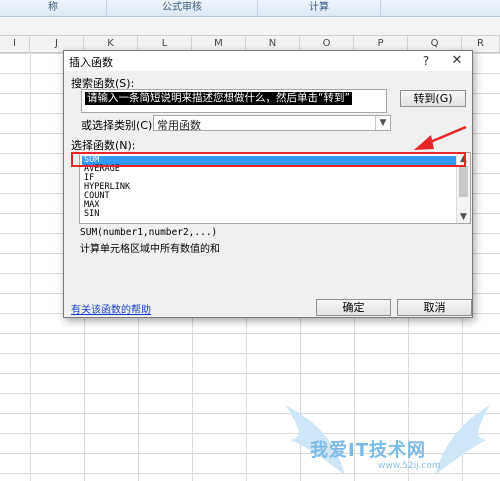 The image size is (500, 481). I want to click on ribbon-group-name: 称, so click(53, 8).